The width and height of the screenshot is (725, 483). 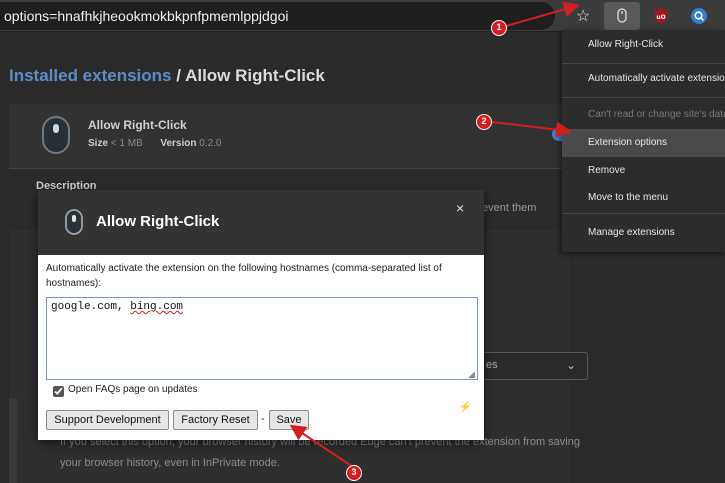 What do you see at coordinates (261, 222) in the screenshot?
I see `dialog-header: Allow Right-Click ×` at bounding box center [261, 222].